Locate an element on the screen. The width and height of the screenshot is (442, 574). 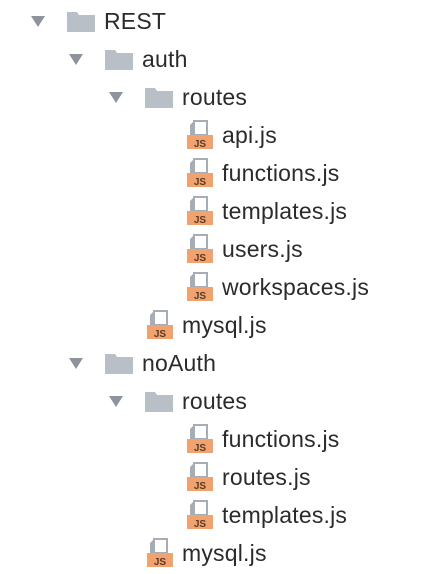
tree-node-noauth-routes: routes is located at coordinates (176, 401).